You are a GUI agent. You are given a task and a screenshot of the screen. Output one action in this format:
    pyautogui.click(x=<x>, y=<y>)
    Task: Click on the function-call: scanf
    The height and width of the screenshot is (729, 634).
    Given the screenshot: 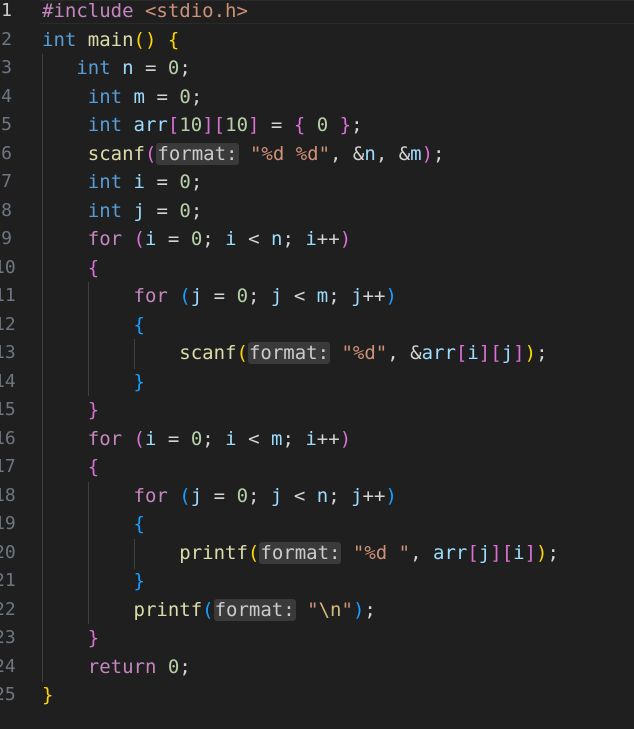 What is the action you would take?
    pyautogui.click(x=208, y=353)
    